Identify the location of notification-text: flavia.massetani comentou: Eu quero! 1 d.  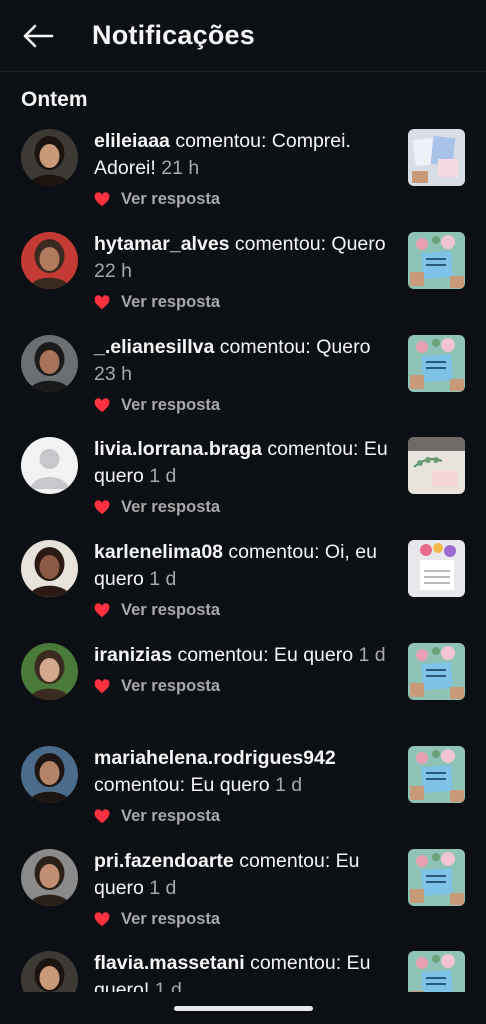
(244, 971).